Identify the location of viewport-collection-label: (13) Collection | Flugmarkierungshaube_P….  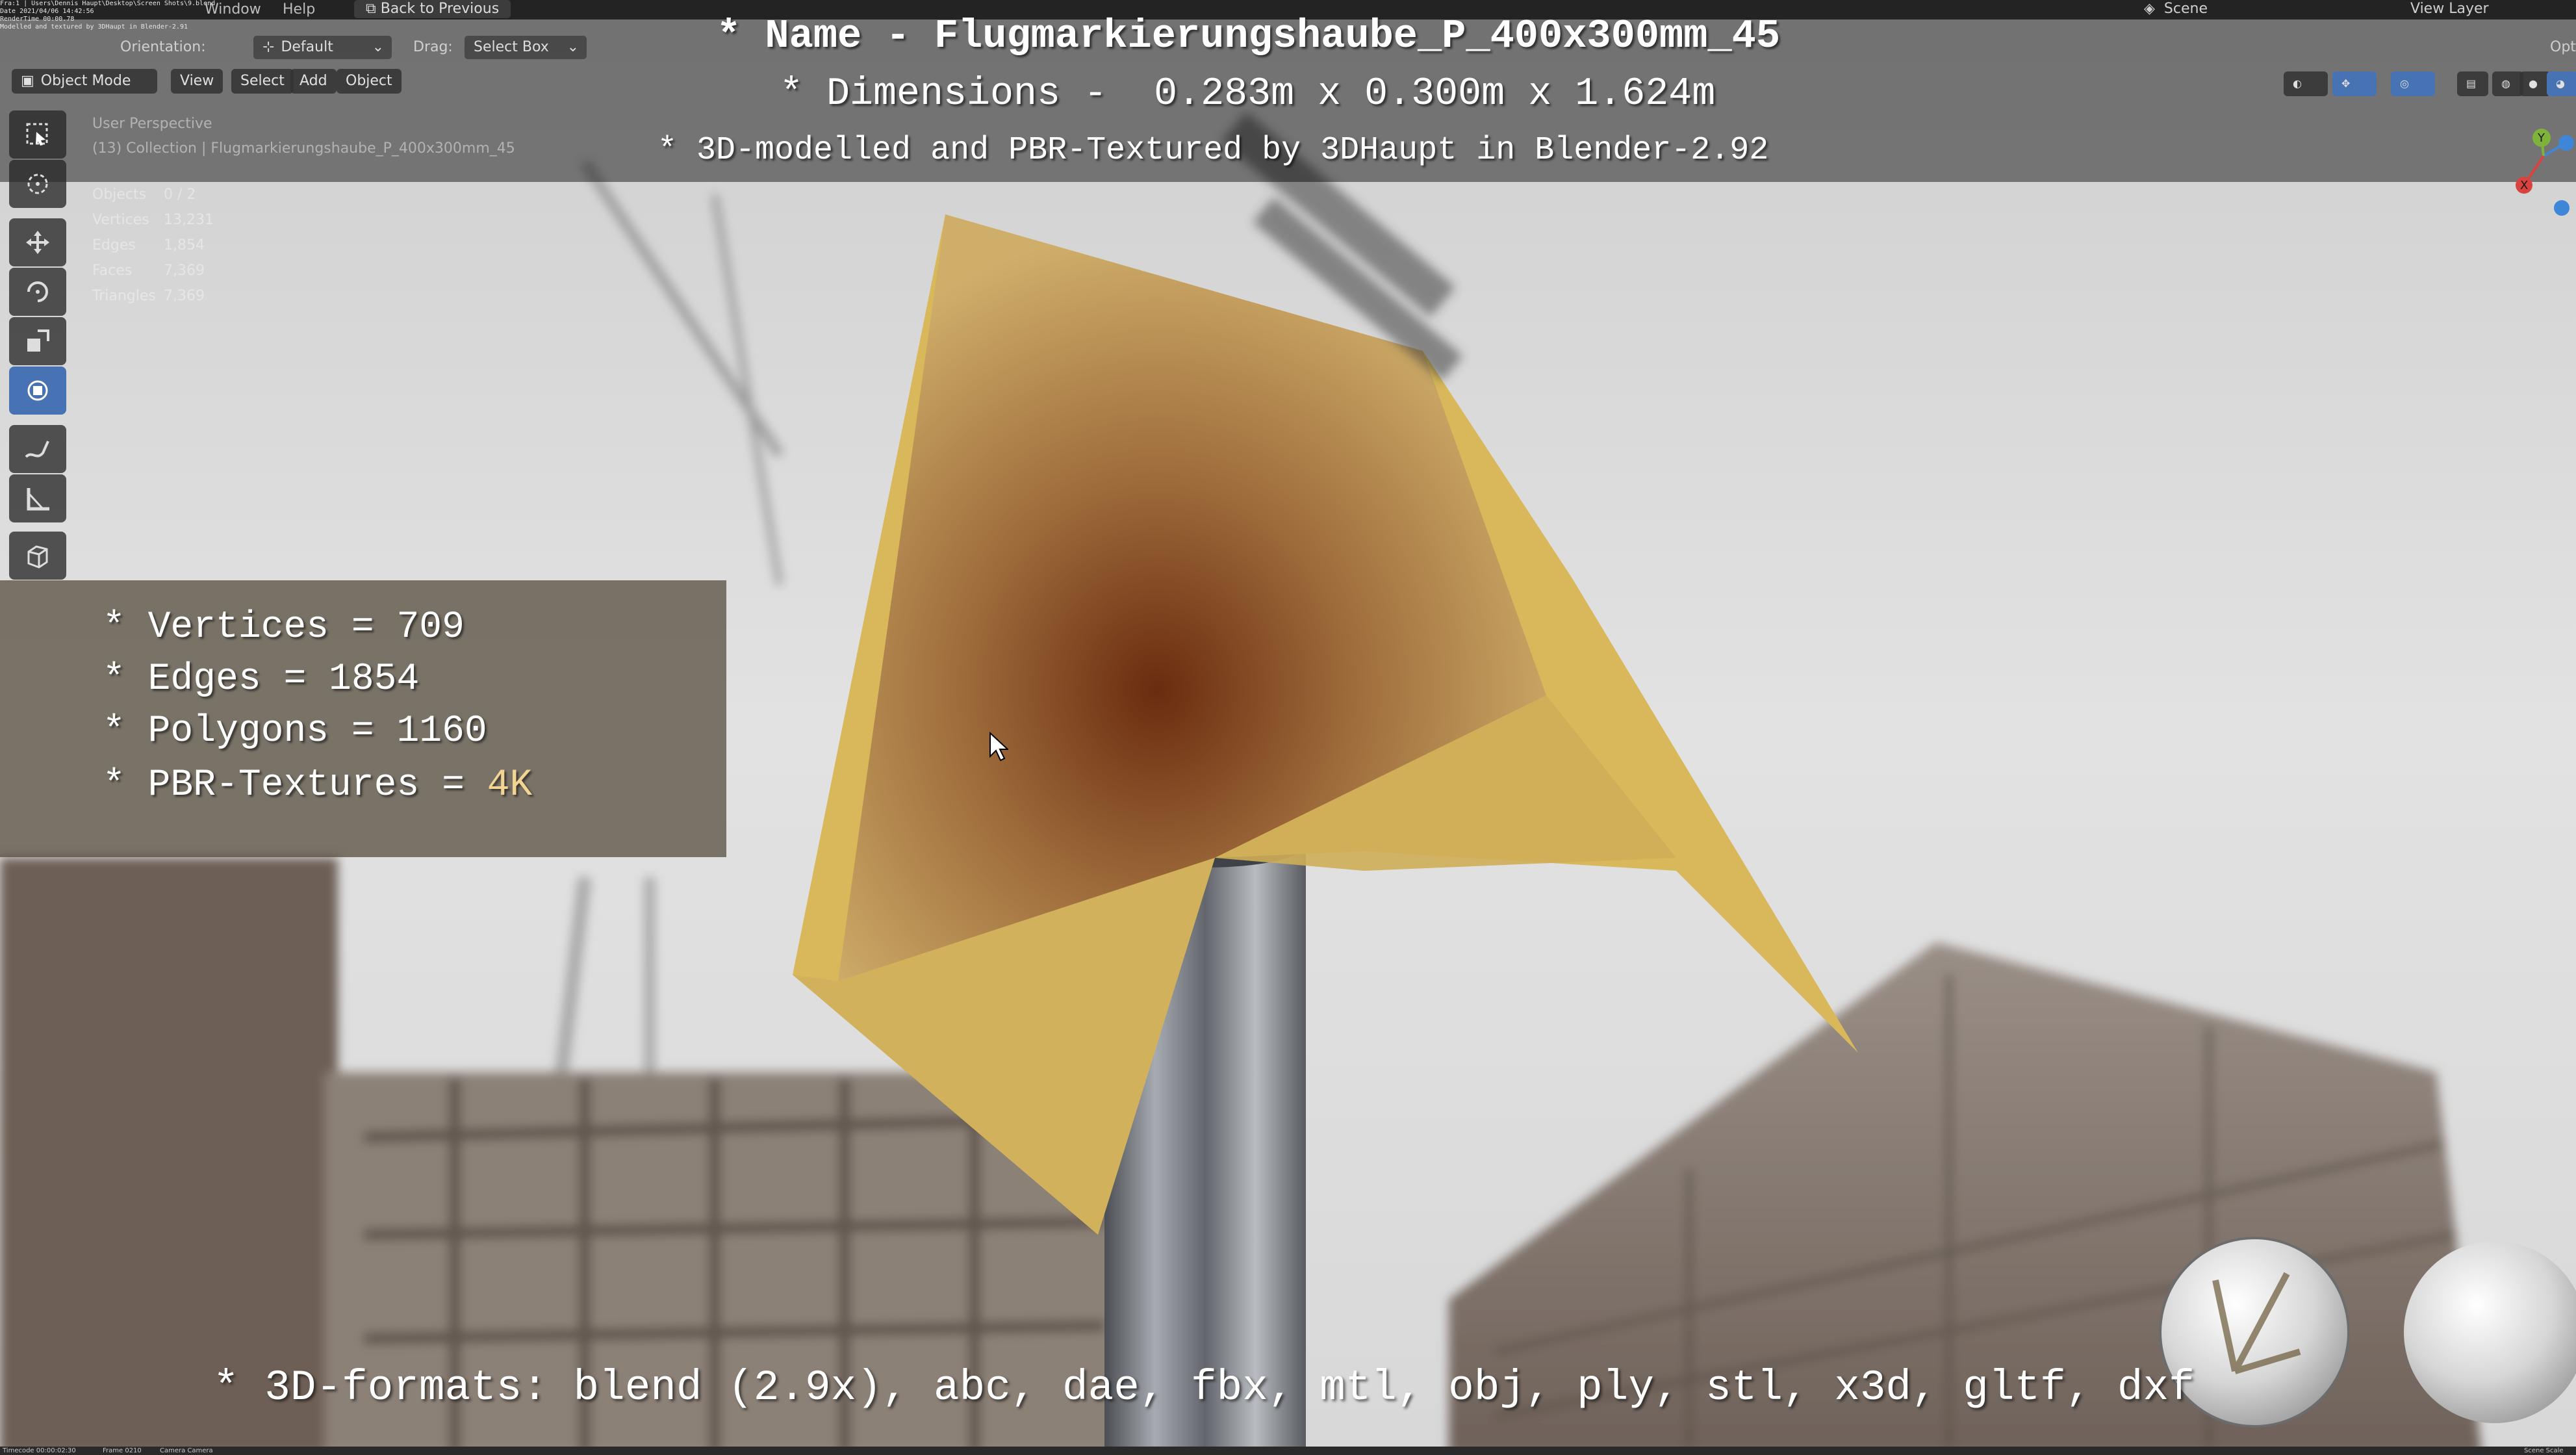
(303, 148).